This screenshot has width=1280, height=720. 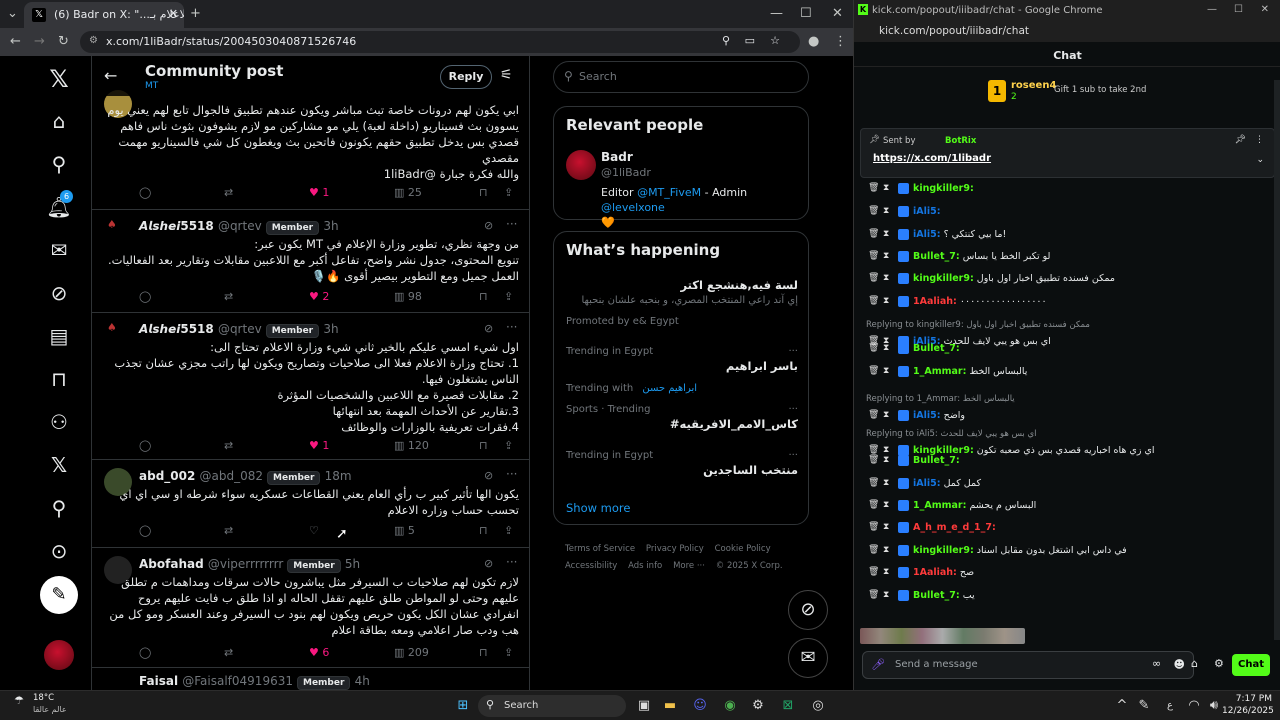 I want to click on profile-person-icon: ⚲, so click(x=59, y=508).